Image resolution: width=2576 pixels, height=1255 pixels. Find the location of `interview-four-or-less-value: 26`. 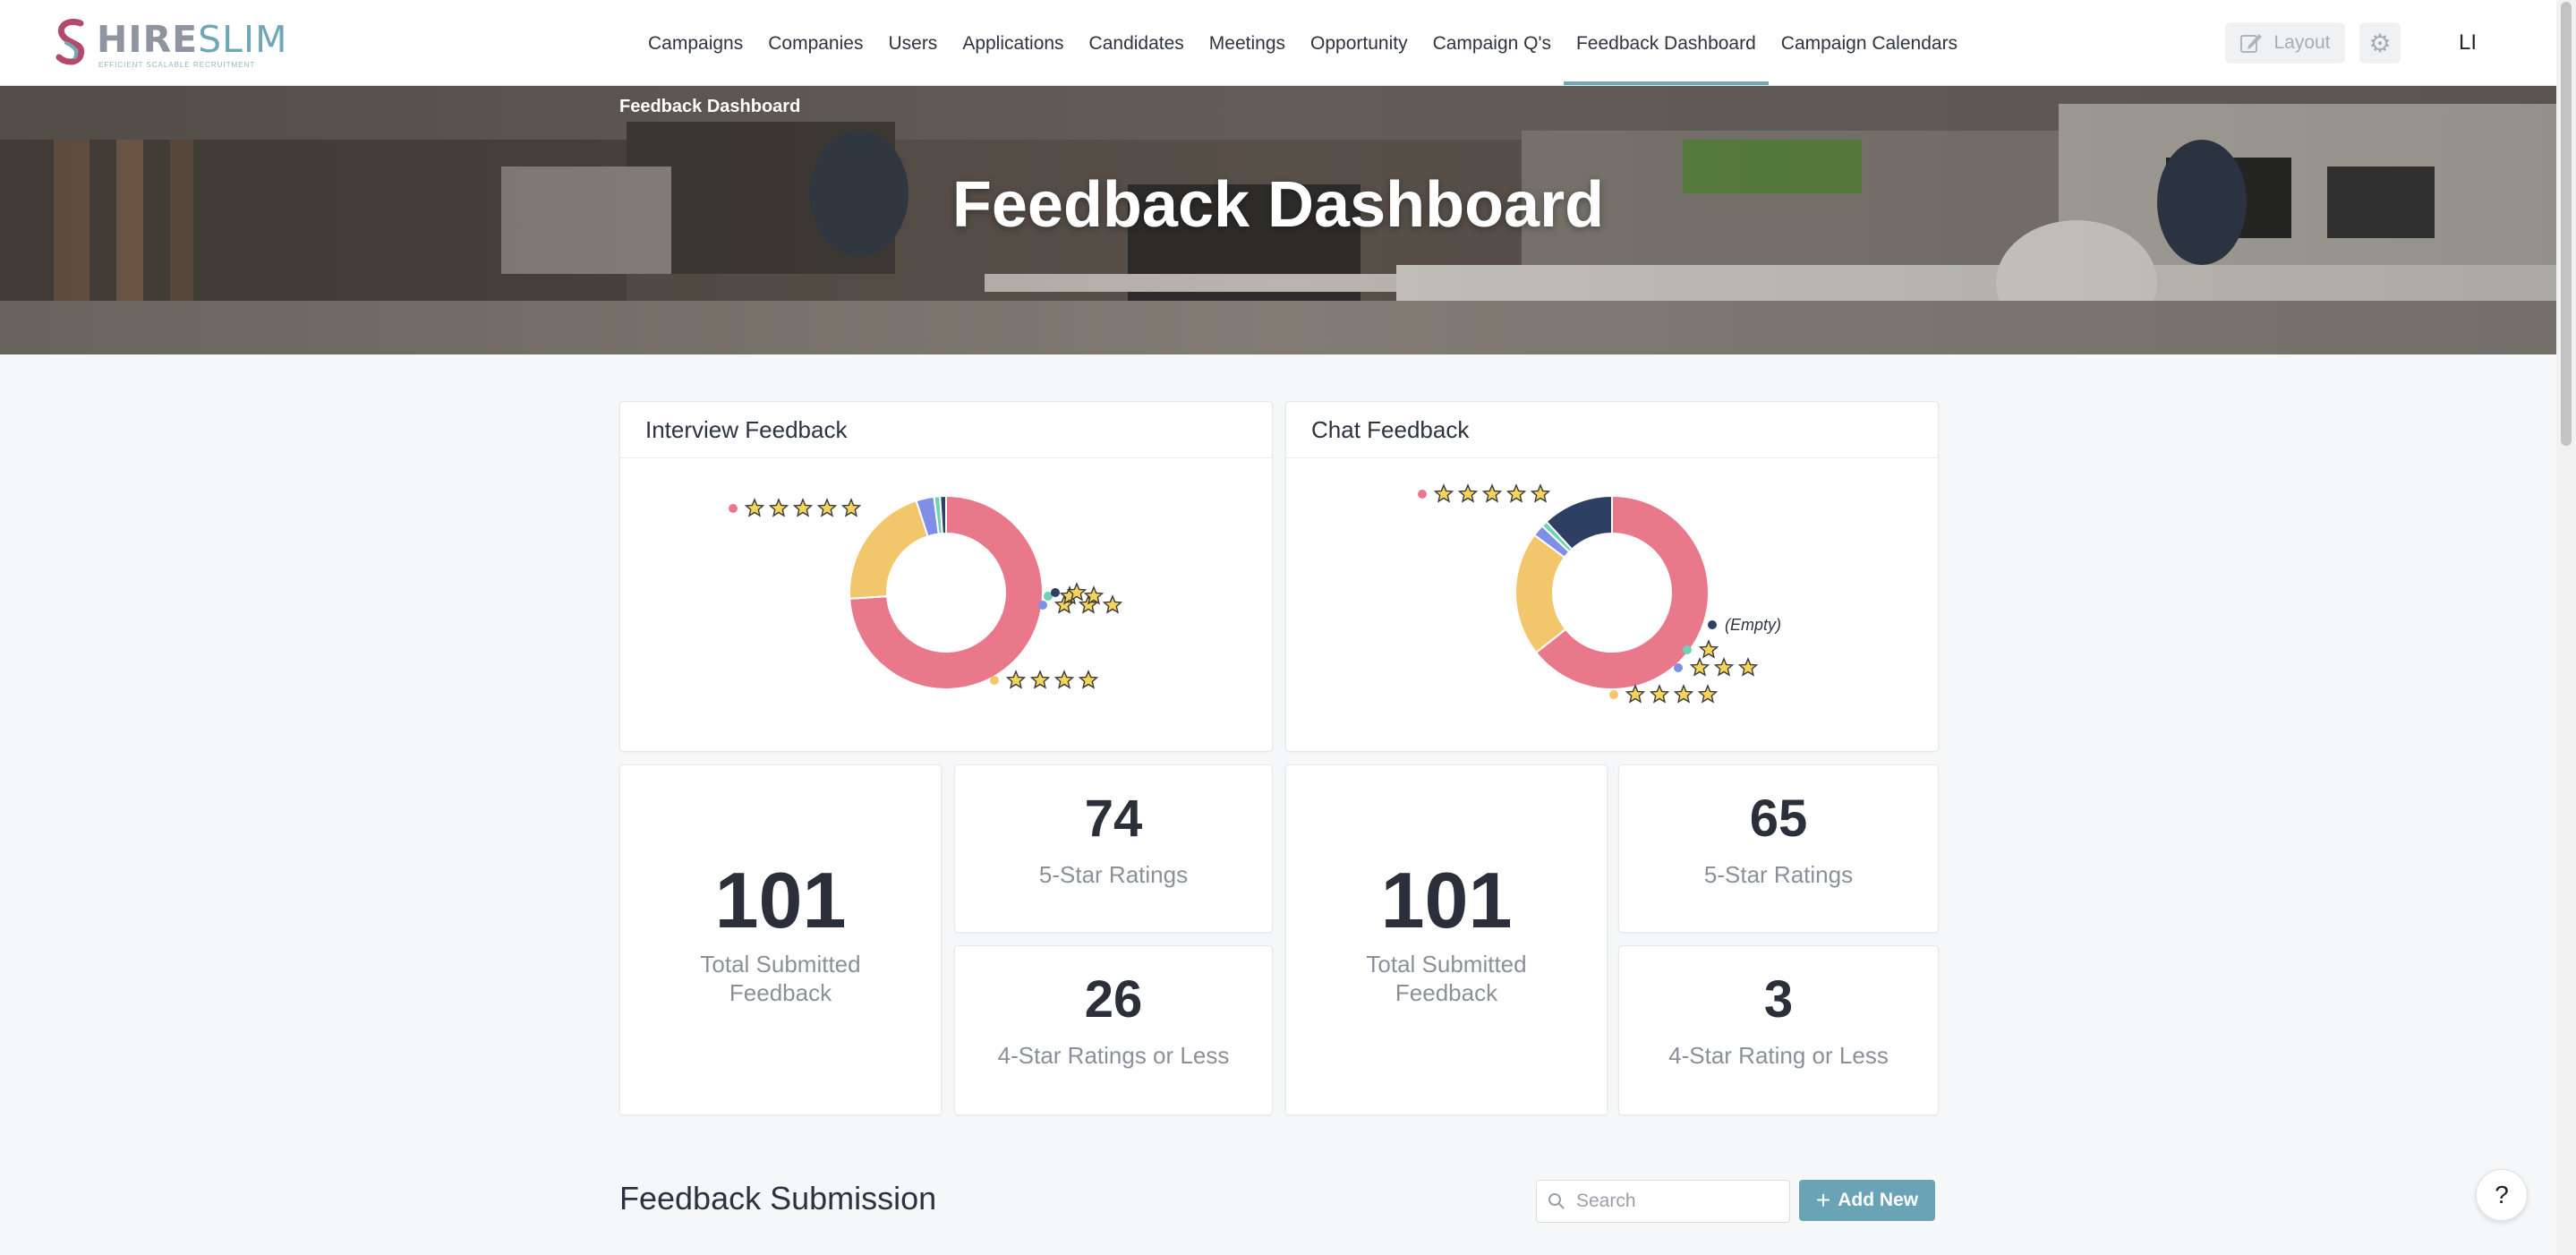

interview-four-or-less-value: 26 is located at coordinates (1113, 999).